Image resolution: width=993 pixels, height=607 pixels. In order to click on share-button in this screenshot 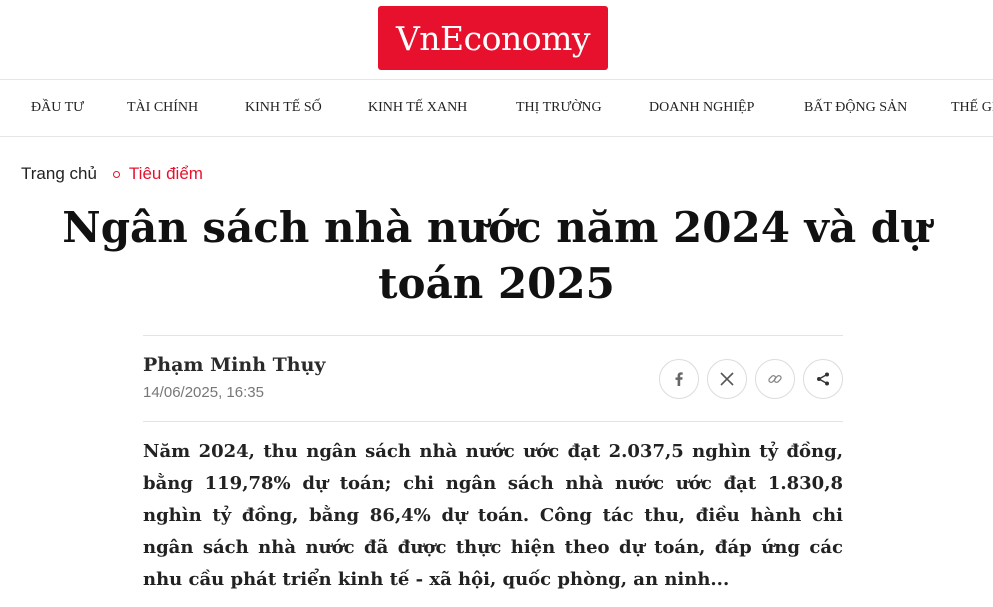, I will do `click(823, 379)`.